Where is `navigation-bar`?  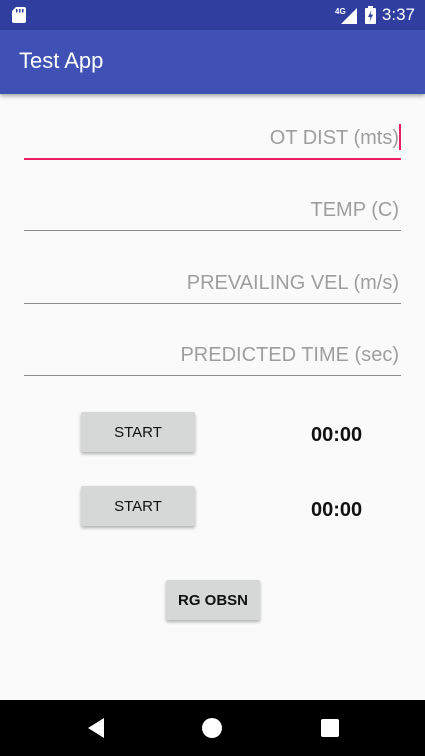 navigation-bar is located at coordinates (212, 728).